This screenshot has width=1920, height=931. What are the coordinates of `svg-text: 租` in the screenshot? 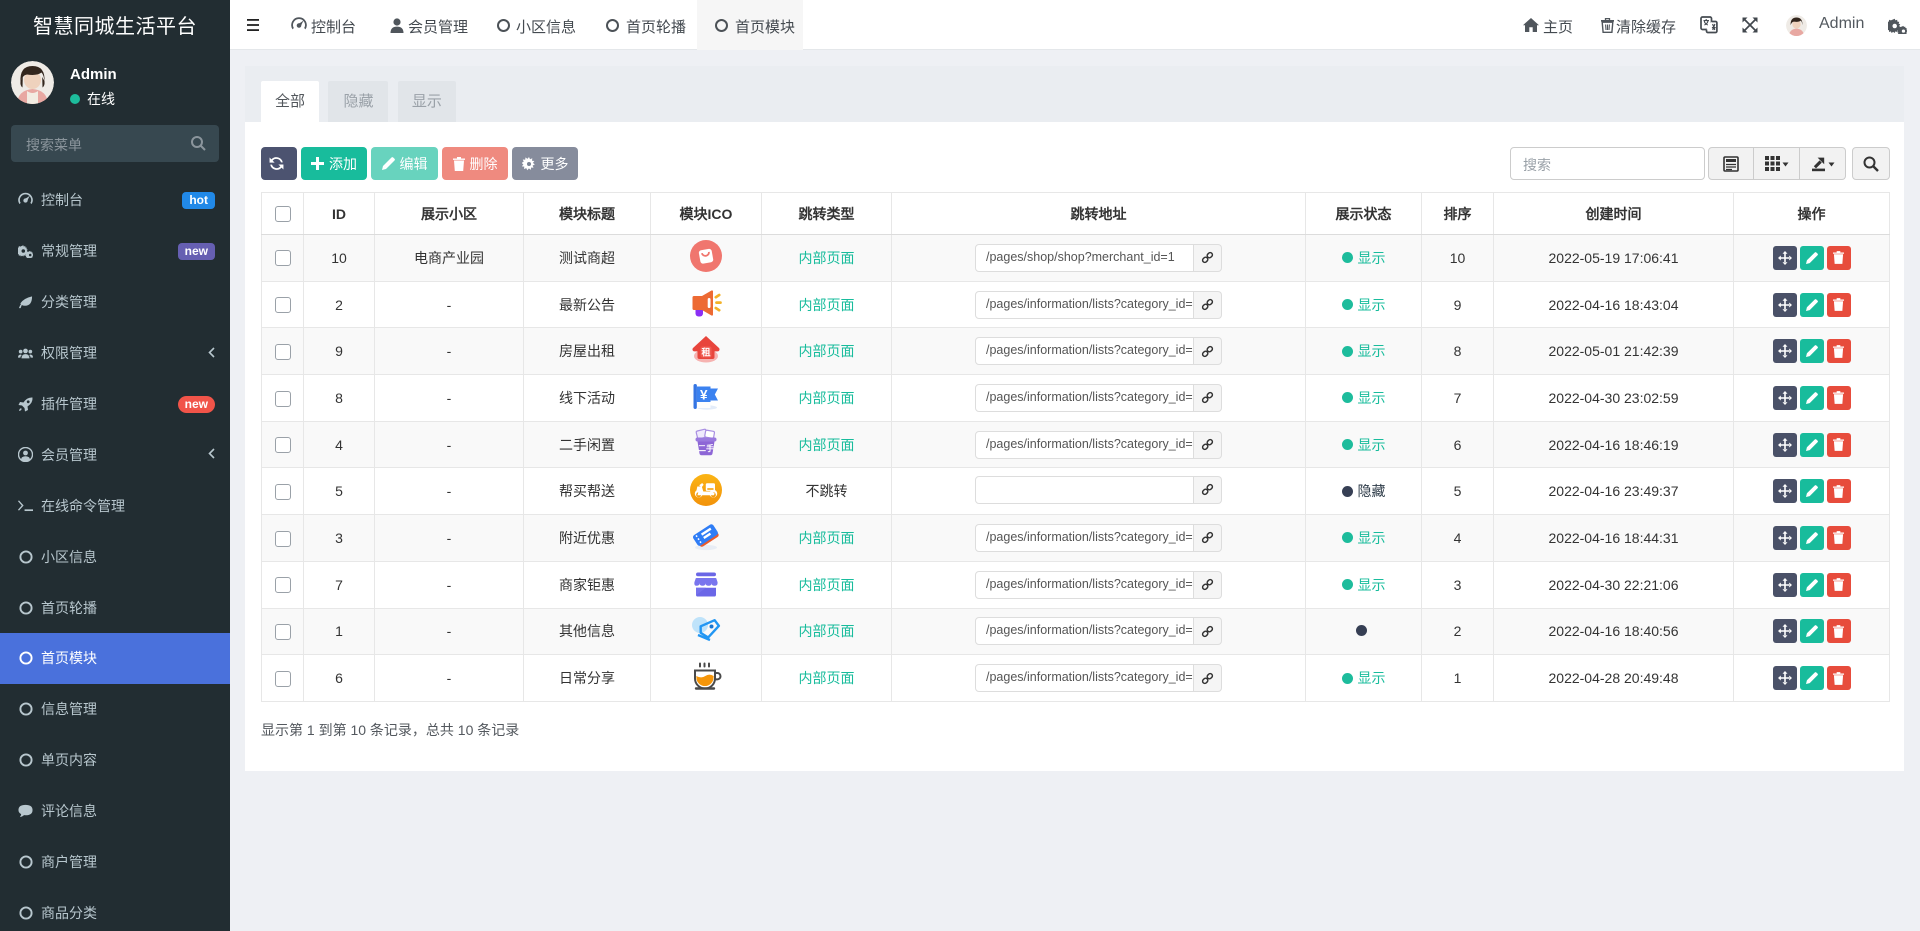 It's located at (705, 351).